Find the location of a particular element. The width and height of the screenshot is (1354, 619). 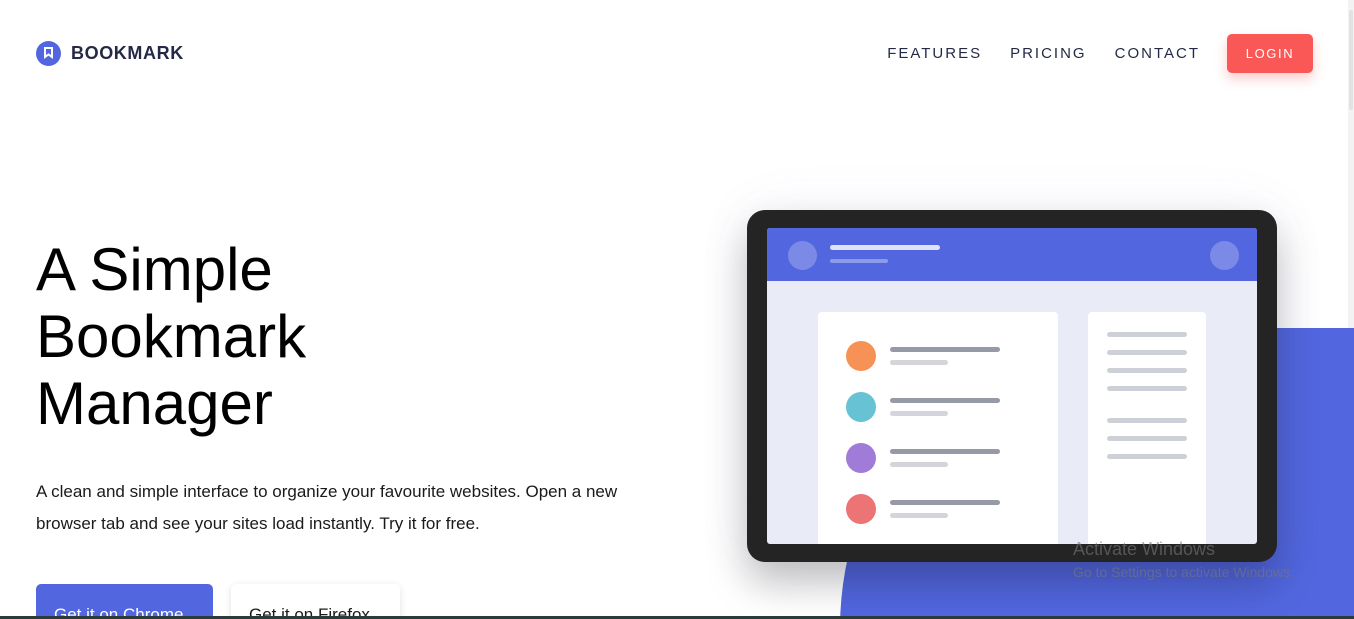

screen-menu-circle is located at coordinates (1224, 255).